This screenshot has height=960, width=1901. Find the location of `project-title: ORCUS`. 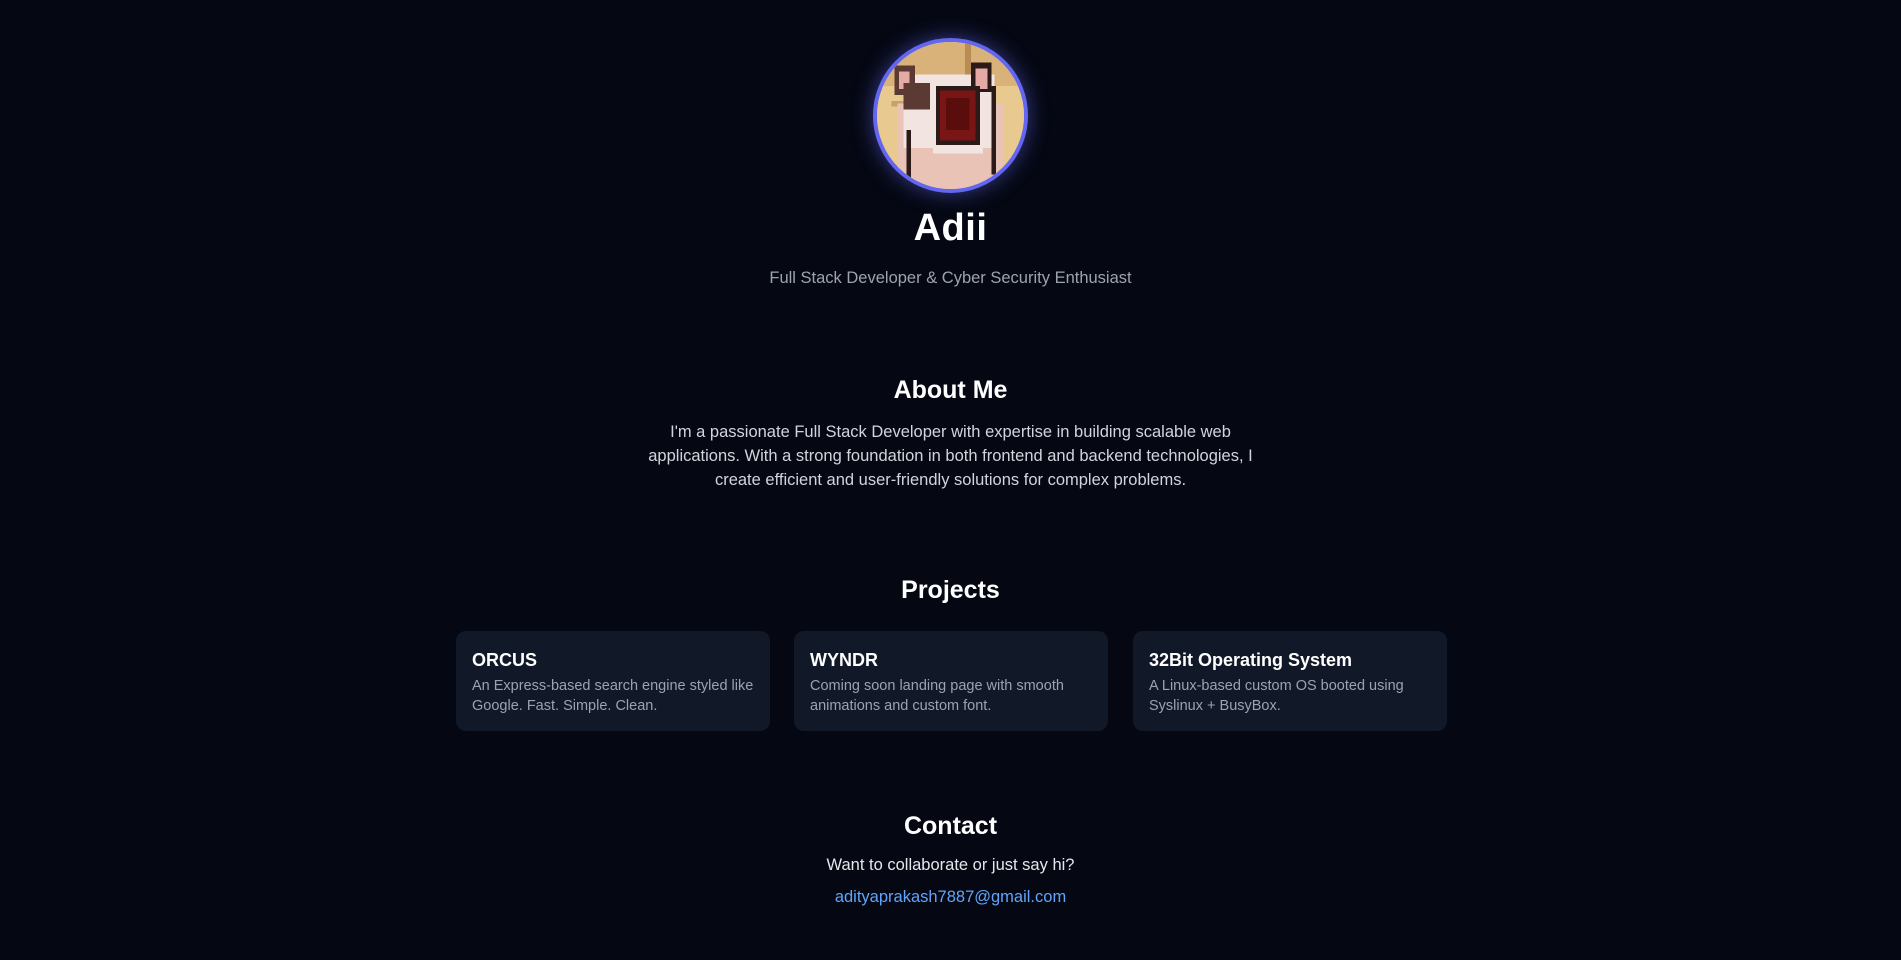

project-title: ORCUS is located at coordinates (505, 660).